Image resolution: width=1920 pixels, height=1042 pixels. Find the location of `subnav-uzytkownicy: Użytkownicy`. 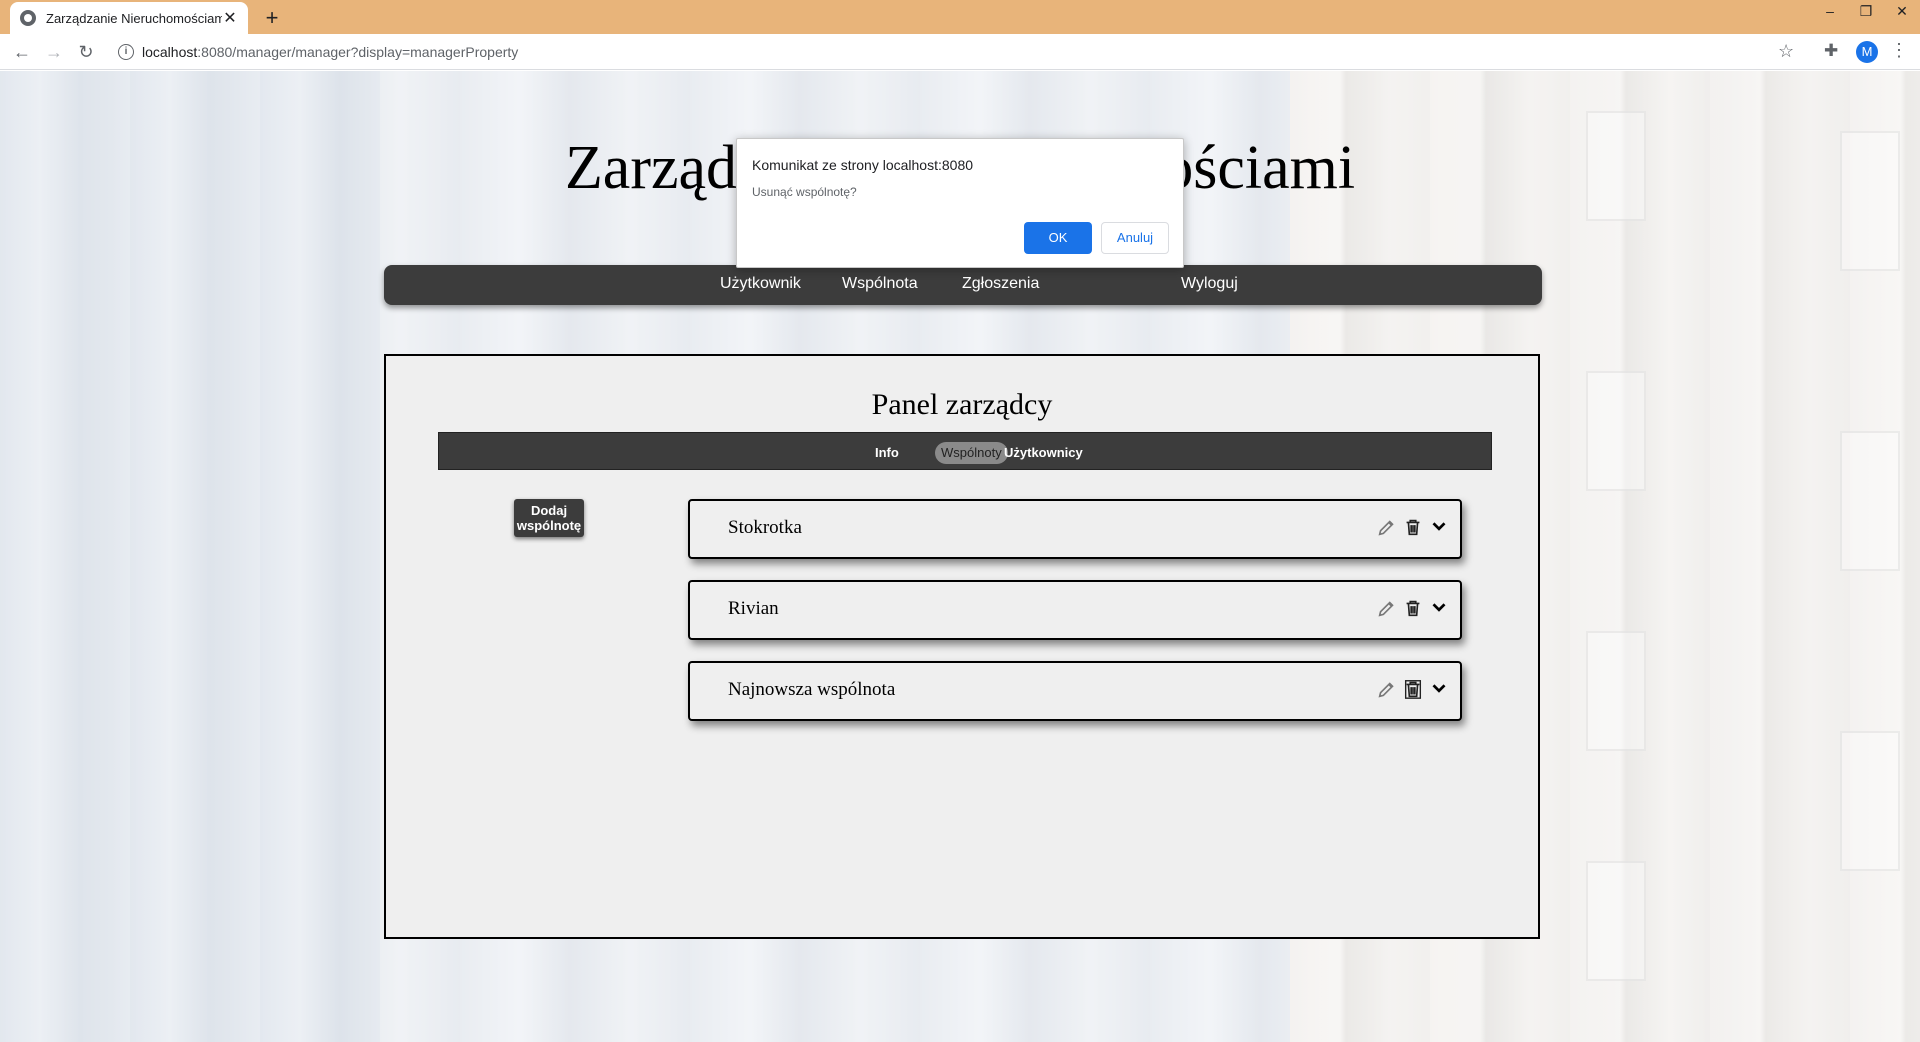

subnav-uzytkownicy: Użytkownicy is located at coordinates (1043, 453).